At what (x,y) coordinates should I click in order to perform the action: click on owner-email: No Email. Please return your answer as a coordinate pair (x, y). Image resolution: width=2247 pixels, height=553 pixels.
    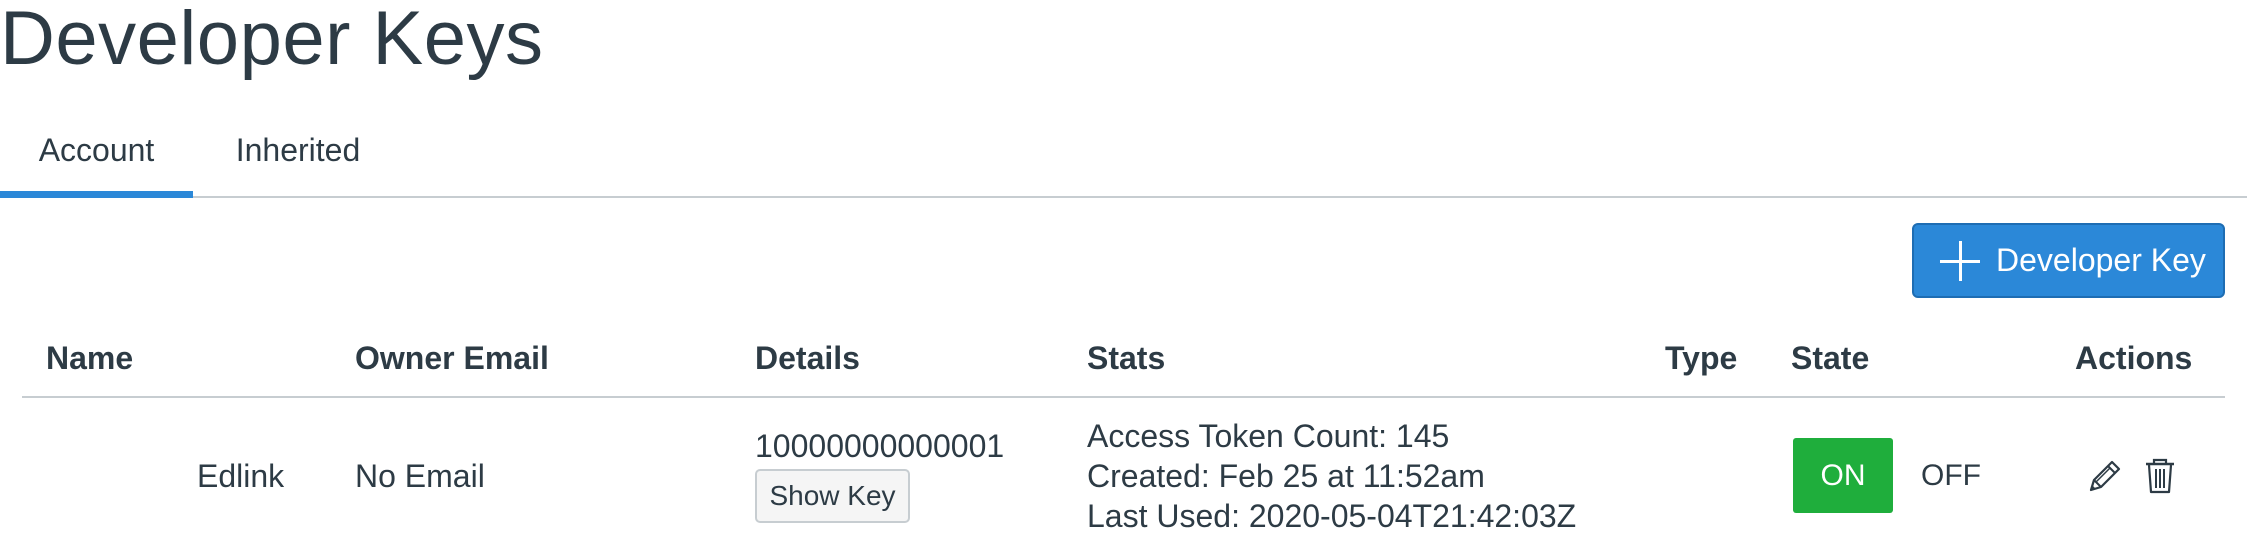
    Looking at the image, I should click on (420, 476).